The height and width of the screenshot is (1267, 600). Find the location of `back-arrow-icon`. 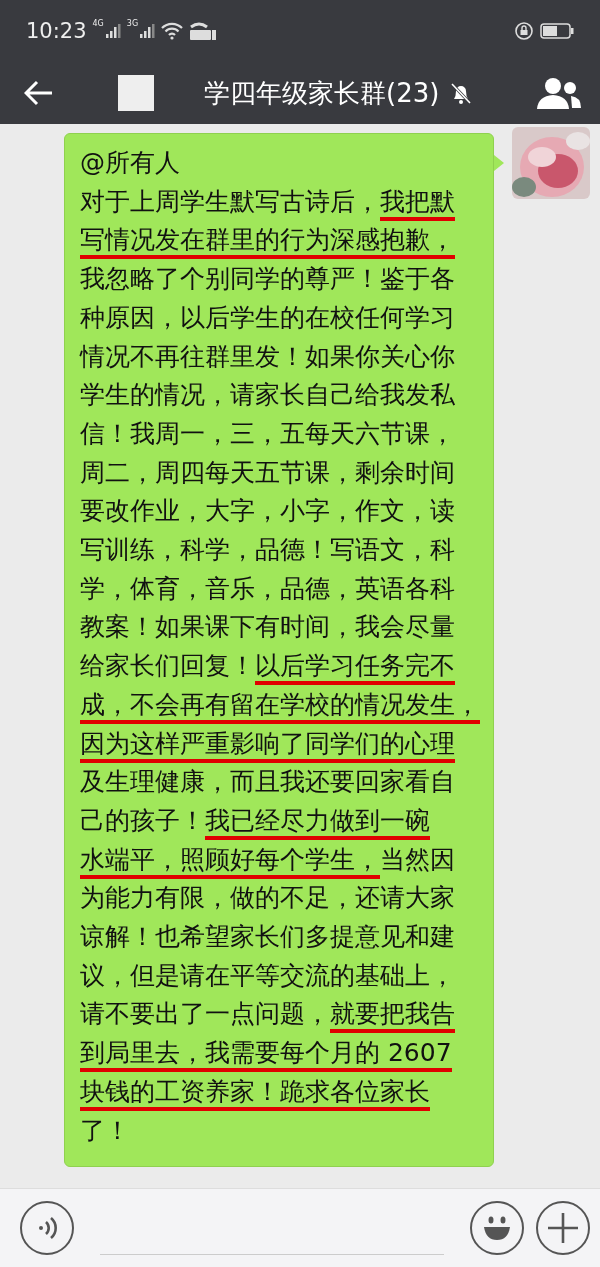

back-arrow-icon is located at coordinates (39, 93).